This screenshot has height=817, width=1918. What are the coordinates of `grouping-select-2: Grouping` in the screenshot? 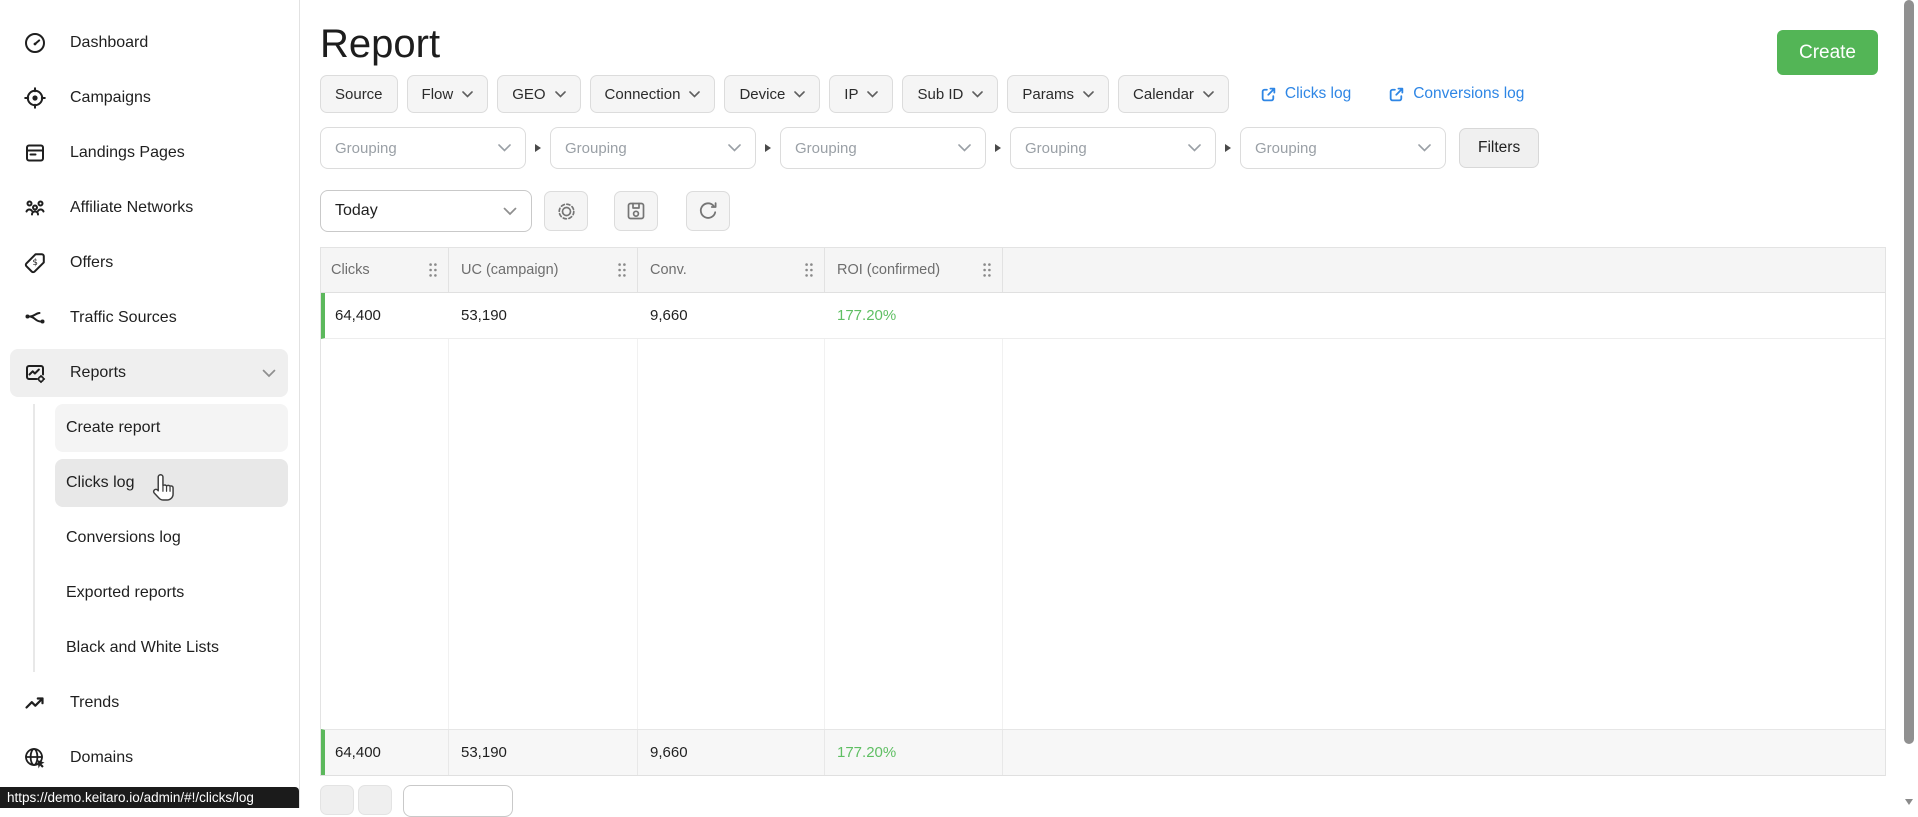 It's located at (653, 148).